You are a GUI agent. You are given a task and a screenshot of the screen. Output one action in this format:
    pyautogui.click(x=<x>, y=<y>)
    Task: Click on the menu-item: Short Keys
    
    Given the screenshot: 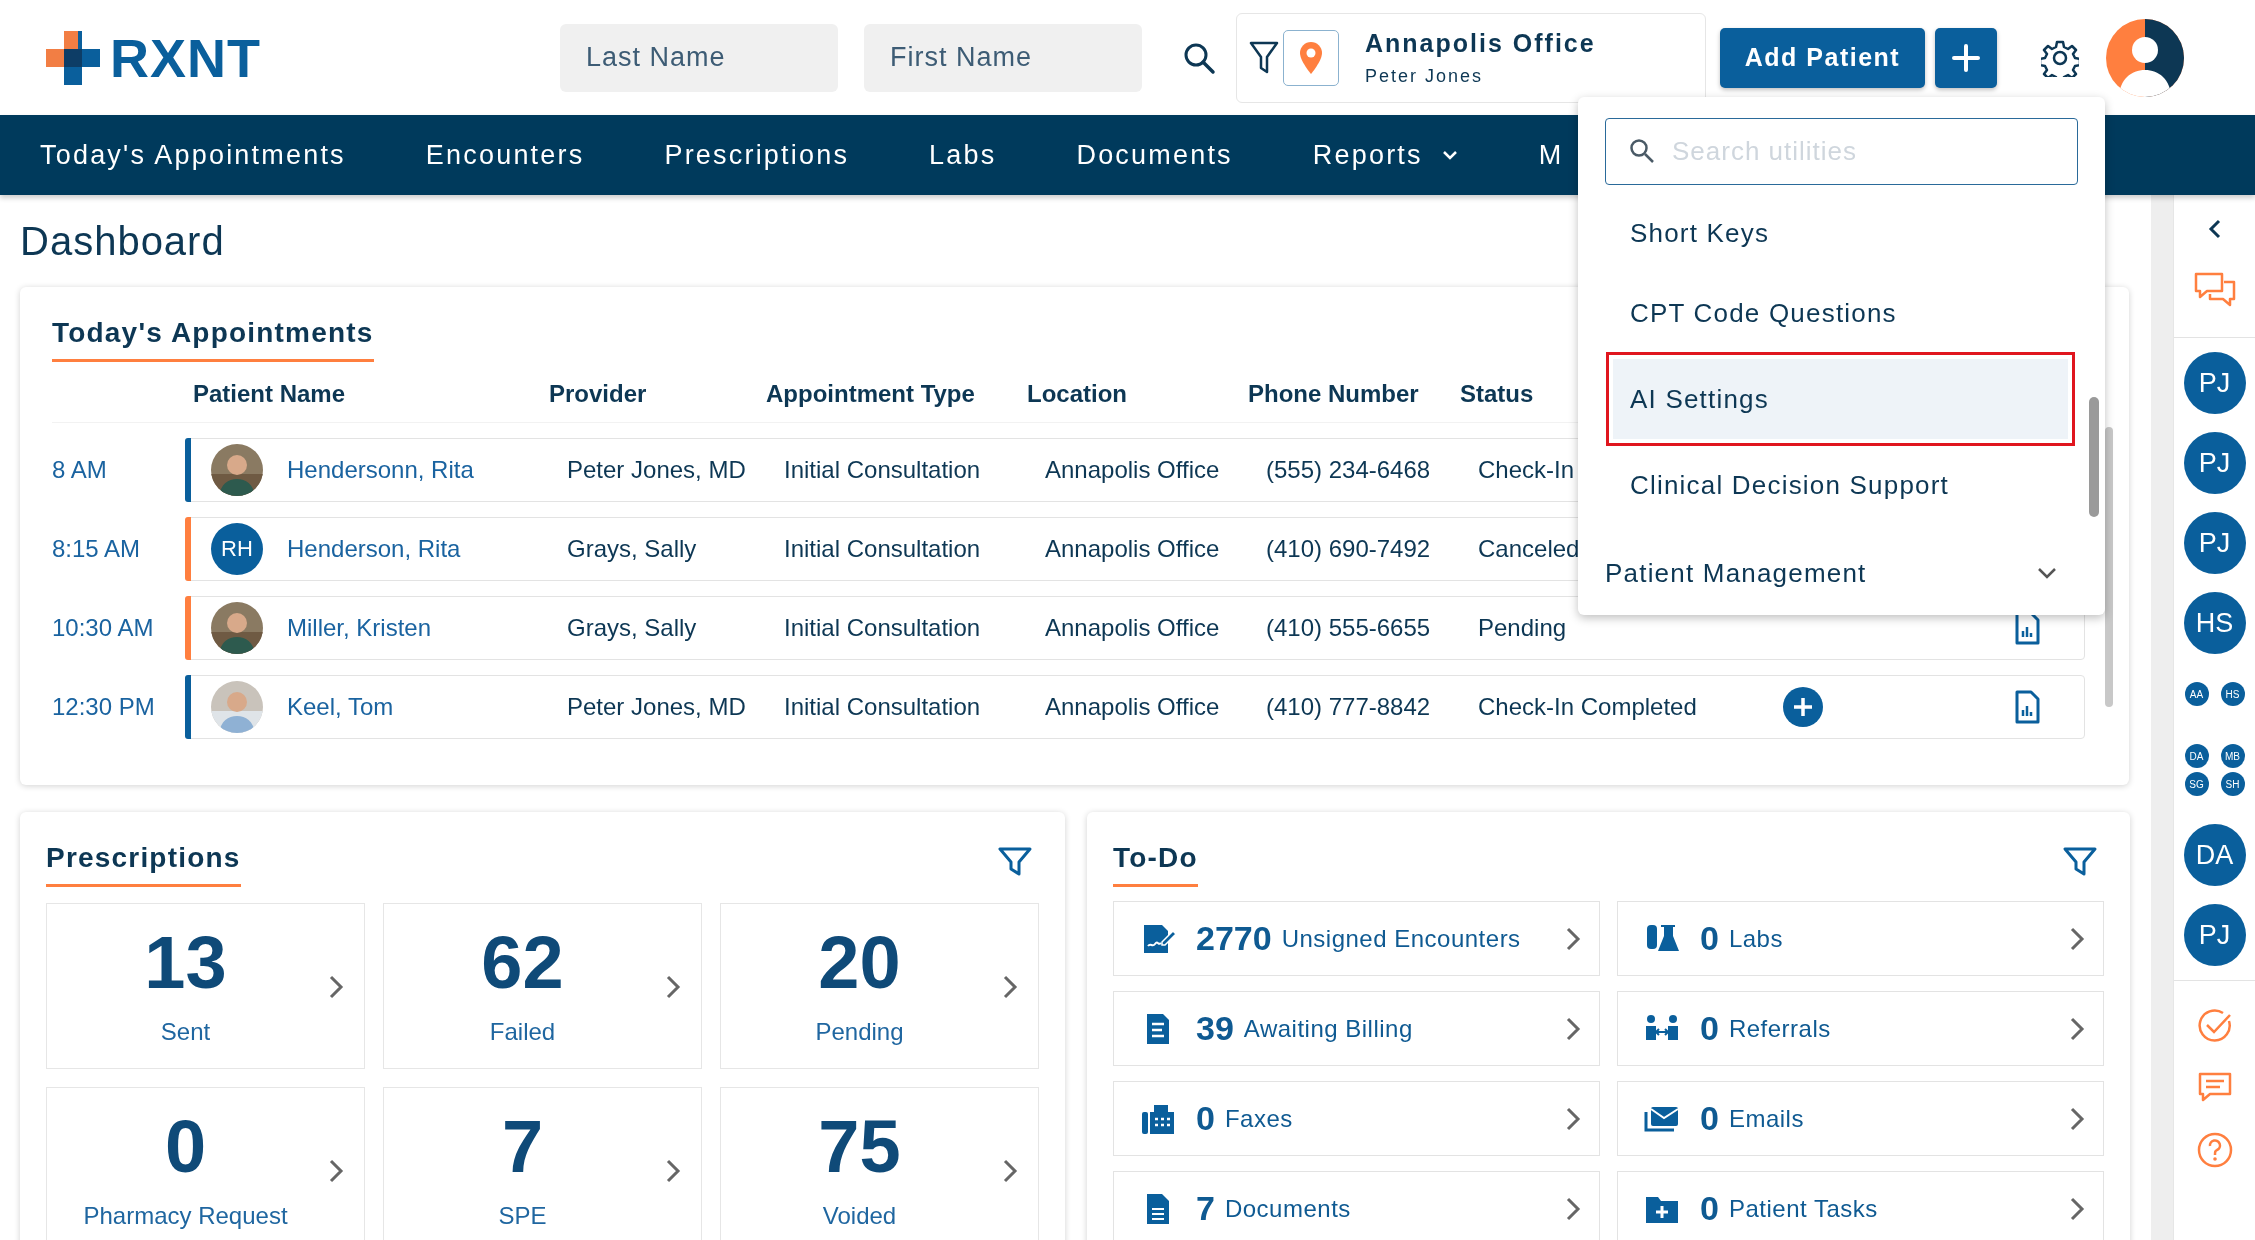 What is the action you would take?
    pyautogui.click(x=1840, y=233)
    